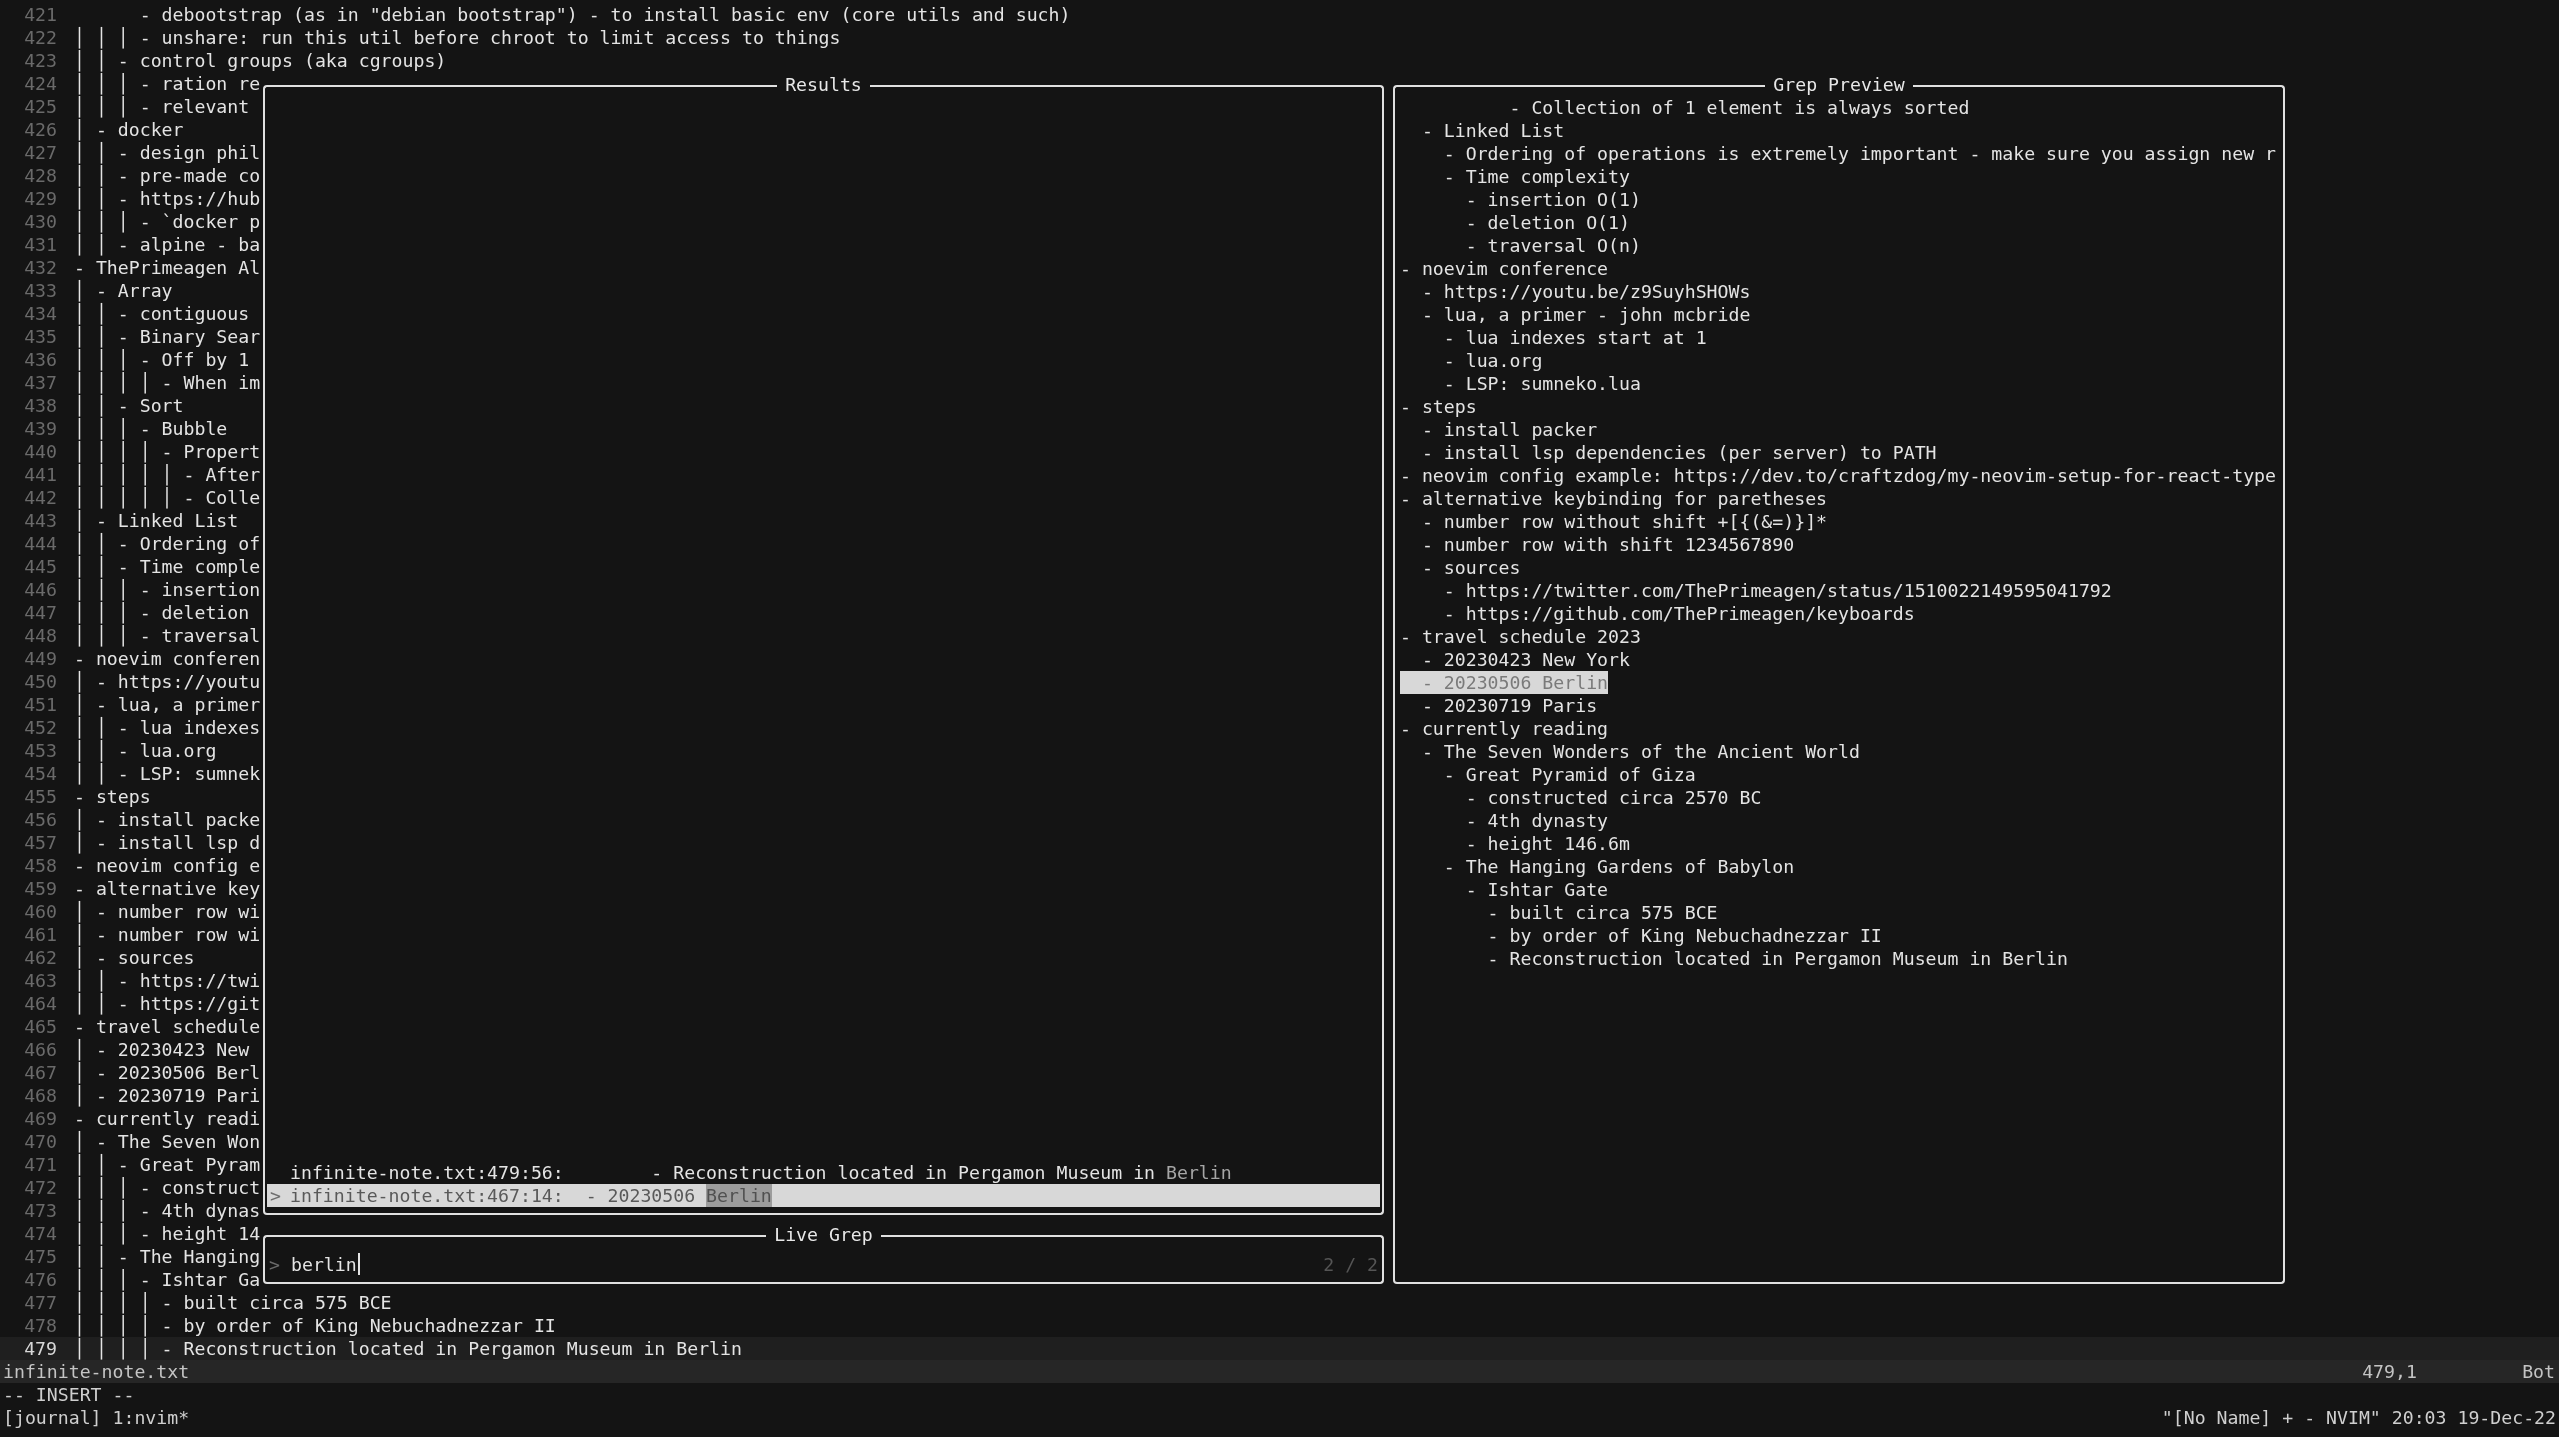  What do you see at coordinates (167, 1164) in the screenshot?
I see `code-line: │ │ - Great Pyram` at bounding box center [167, 1164].